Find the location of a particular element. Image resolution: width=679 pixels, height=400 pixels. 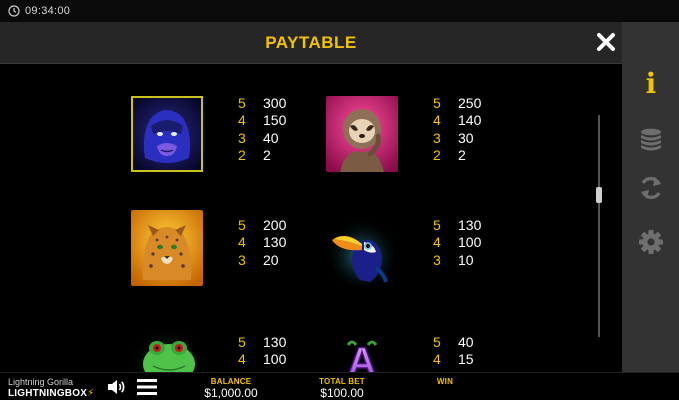

svg-text: A is located at coordinates (362, 356).